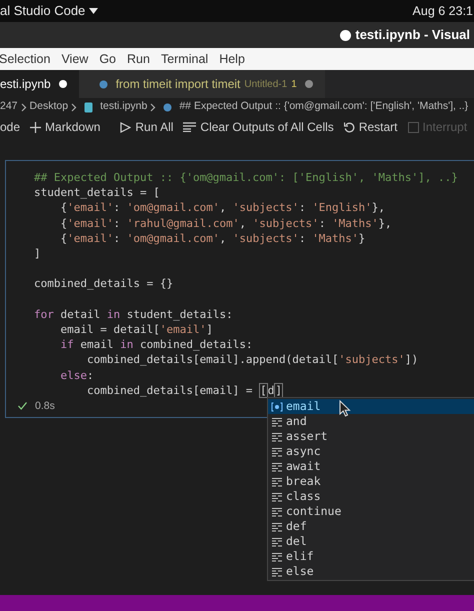 The height and width of the screenshot is (611, 474). What do you see at coordinates (371, 421) in the screenshot?
I see `suggestion-item: and` at bounding box center [371, 421].